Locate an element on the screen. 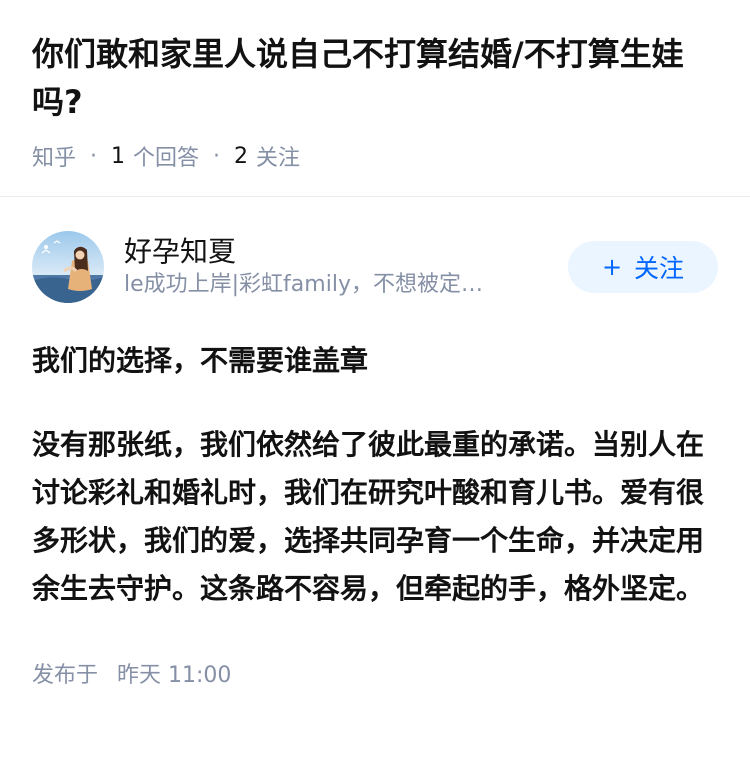 The image size is (750, 766). answer-count-label: 个回答 is located at coordinates (166, 156).